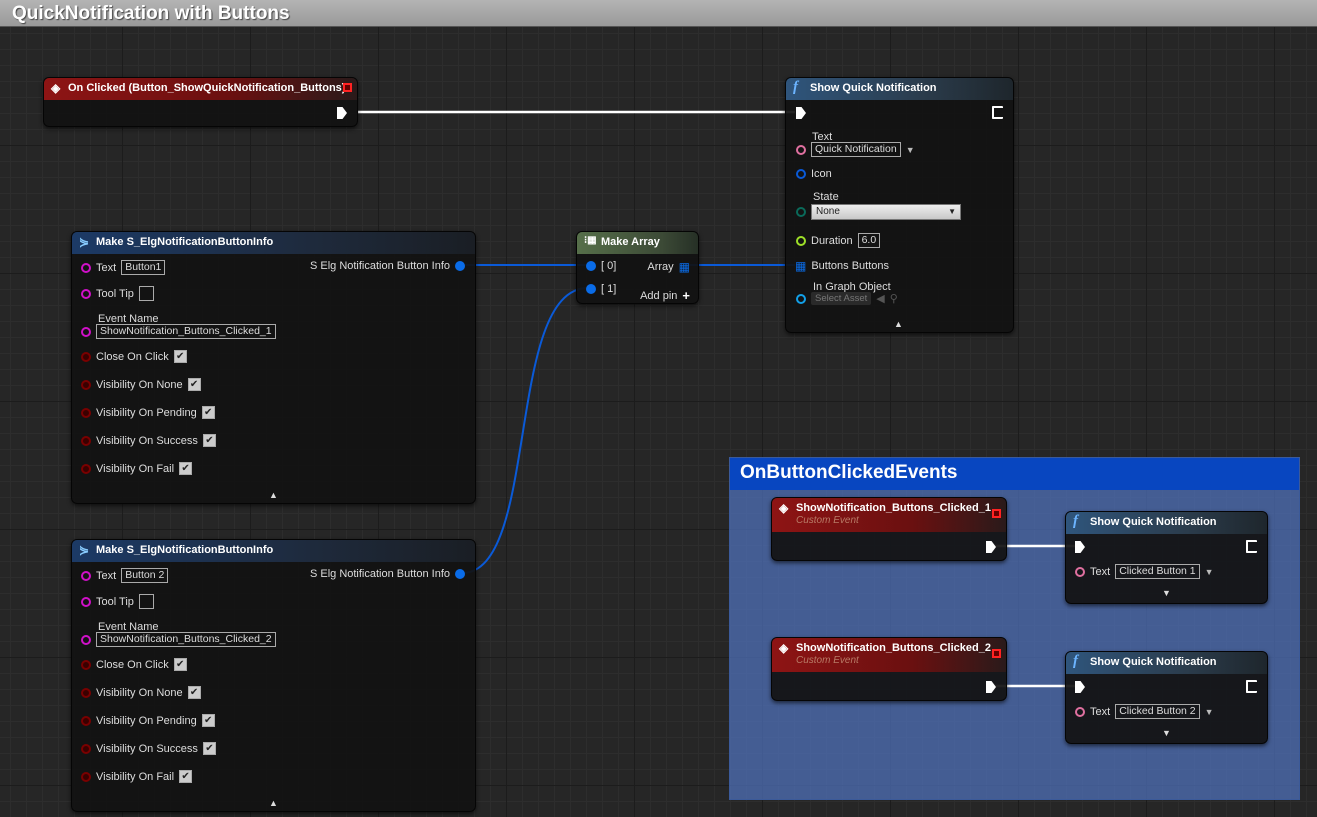  I want to click on state-pin, so click(801, 212).